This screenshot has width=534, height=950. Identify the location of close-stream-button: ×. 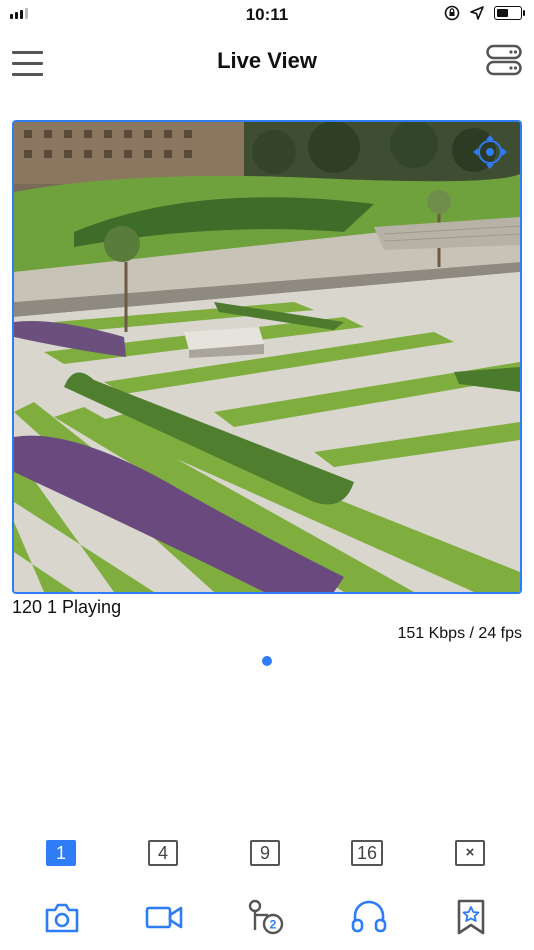
(470, 853).